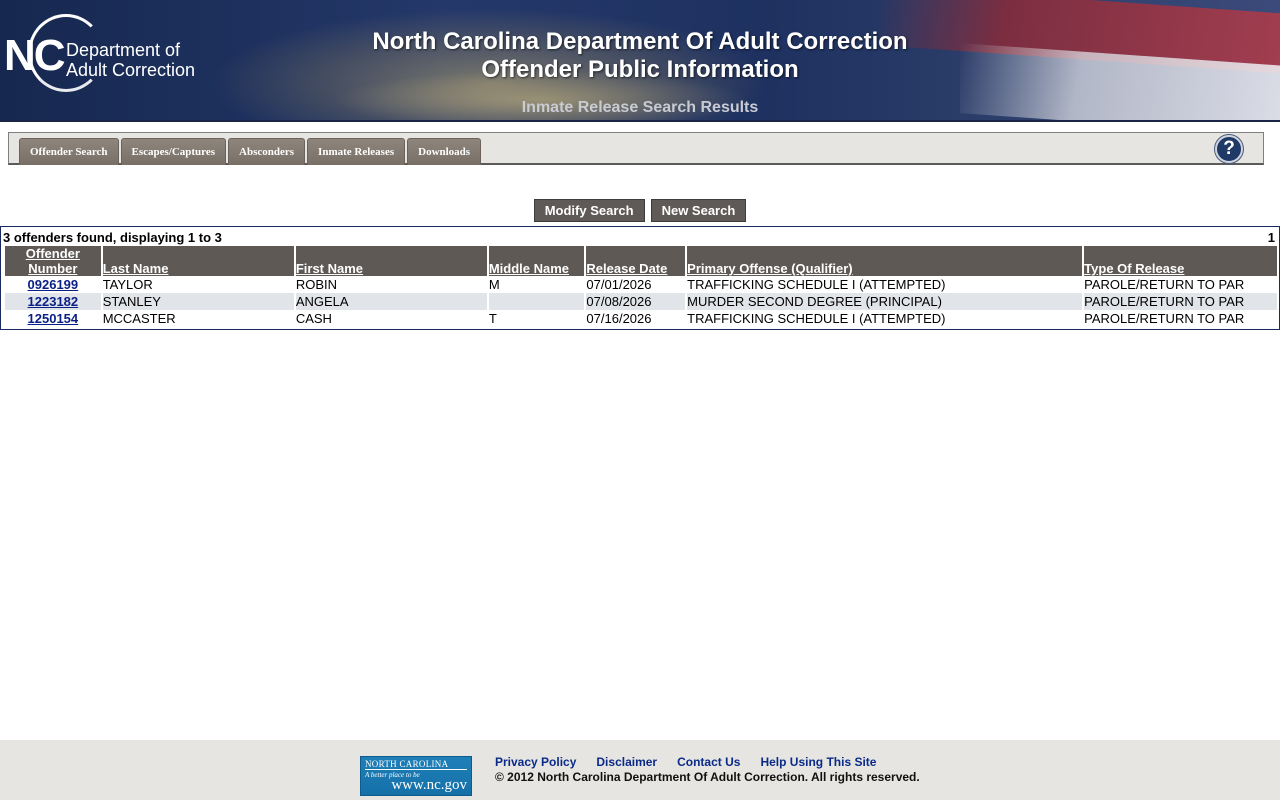 The width and height of the screenshot is (1280, 800). Describe the element at coordinates (494, 284) in the screenshot. I see `middle-name-cell: M` at that location.